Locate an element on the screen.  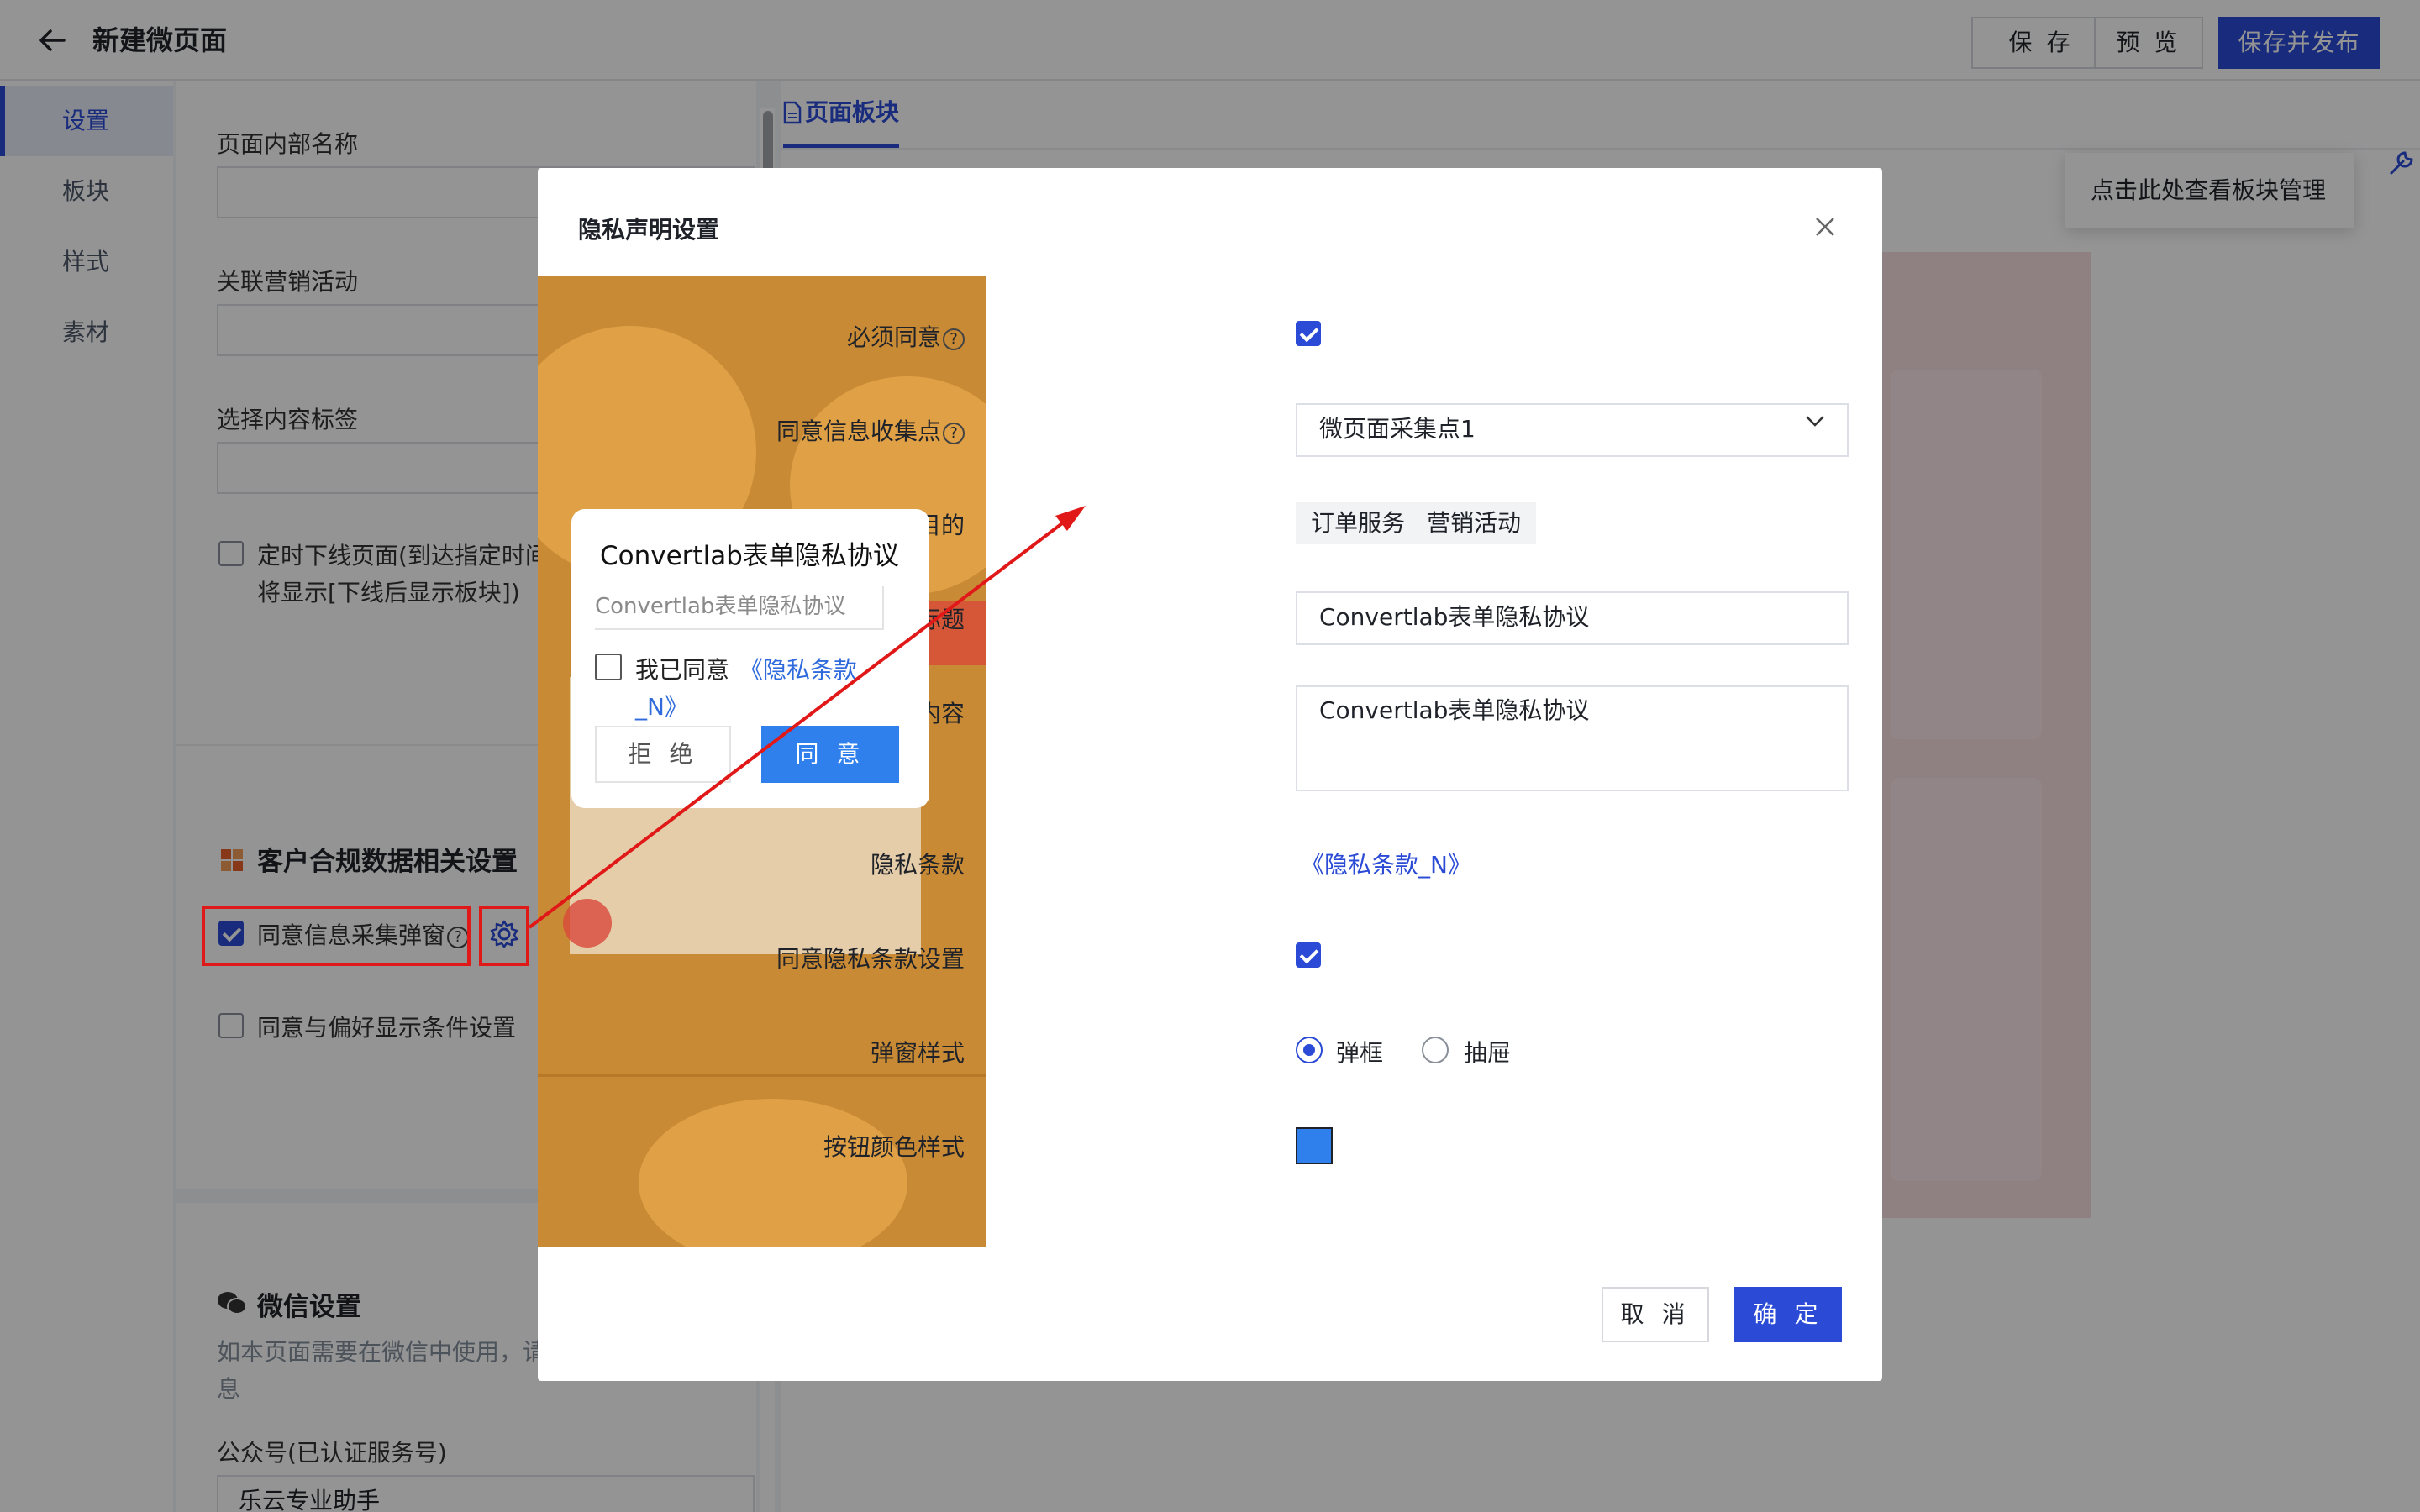
privacy-terms-label: 隐私条款 is located at coordinates (917, 865).